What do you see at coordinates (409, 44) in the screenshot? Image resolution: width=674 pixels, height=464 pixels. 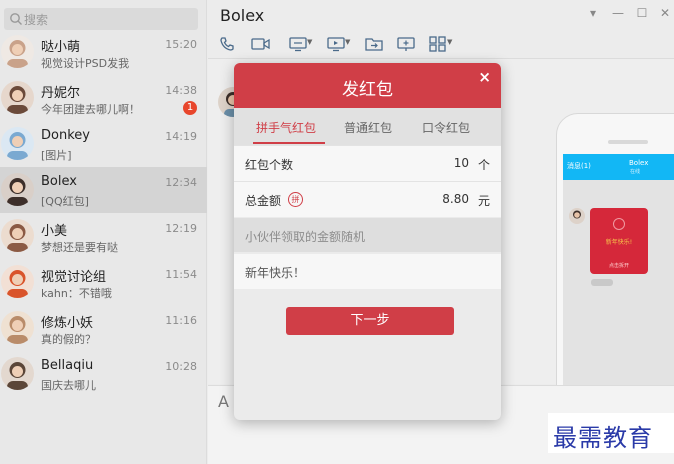 I see `whiteboard-icon` at bounding box center [409, 44].